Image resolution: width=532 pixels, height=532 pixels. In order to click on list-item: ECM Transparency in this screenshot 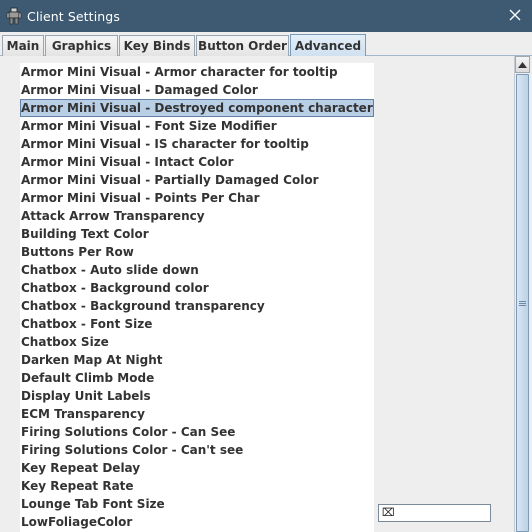, I will do `click(197, 414)`.